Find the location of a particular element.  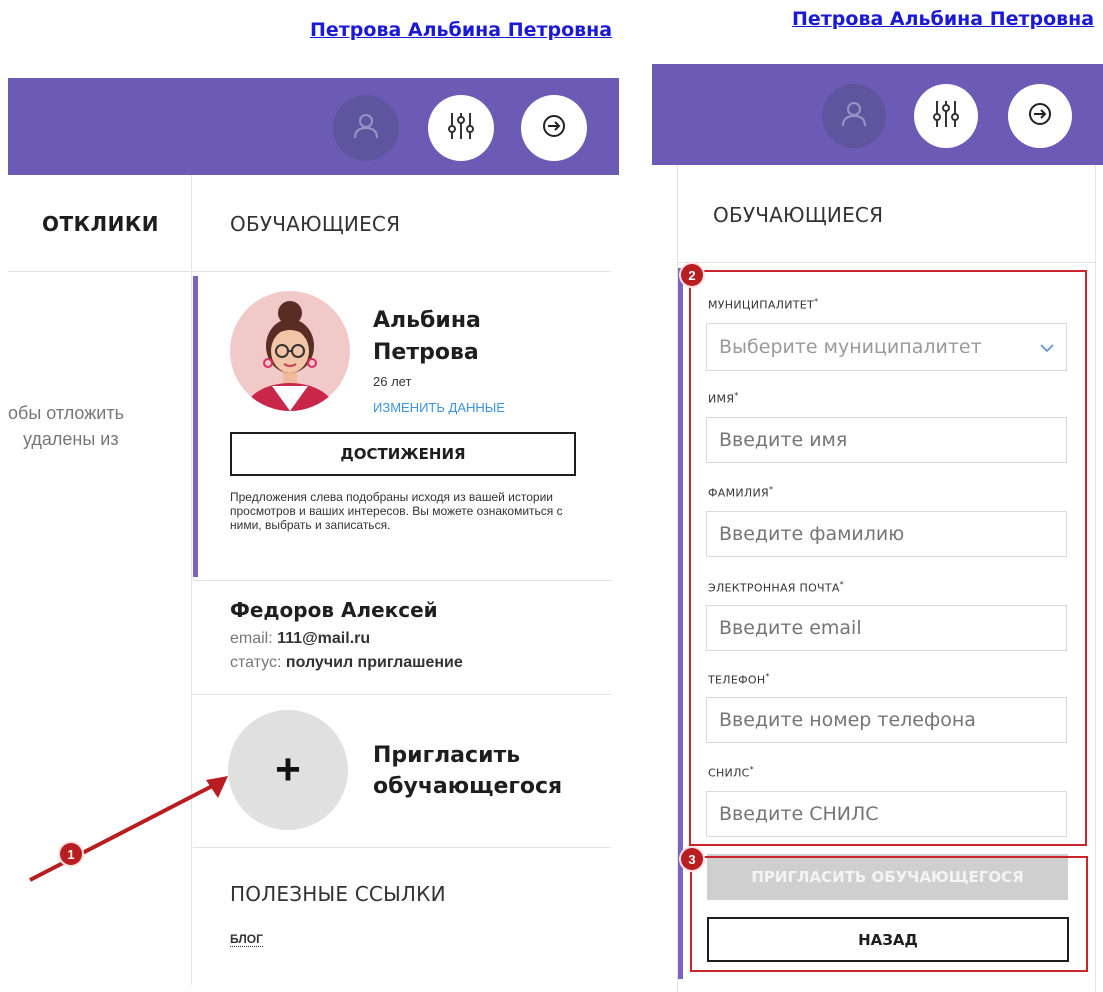

student-divider is located at coordinates (402, 694).